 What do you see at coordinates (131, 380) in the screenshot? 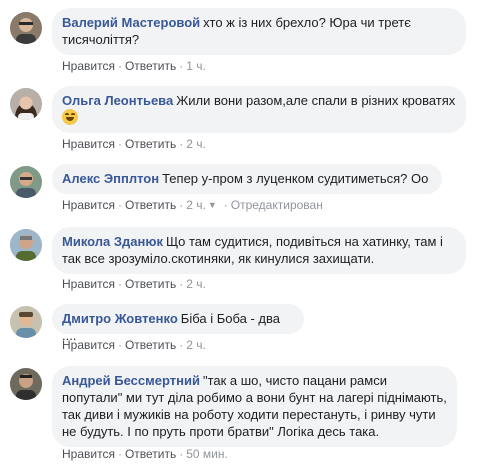
I see `comment-author: Андрей Бессмертний` at bounding box center [131, 380].